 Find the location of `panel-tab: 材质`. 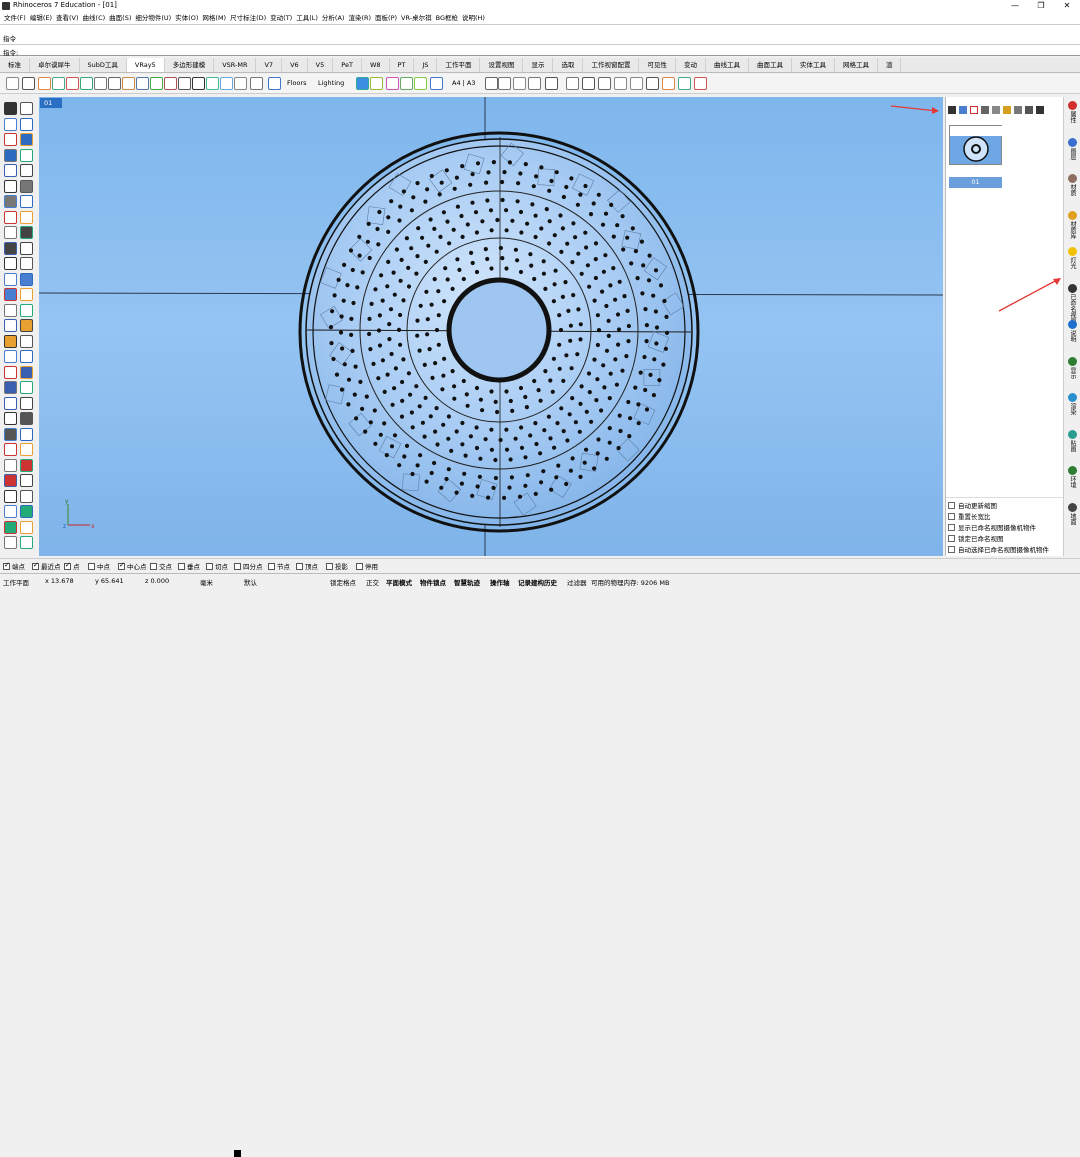

panel-tab: 材质 is located at coordinates (1072, 186).